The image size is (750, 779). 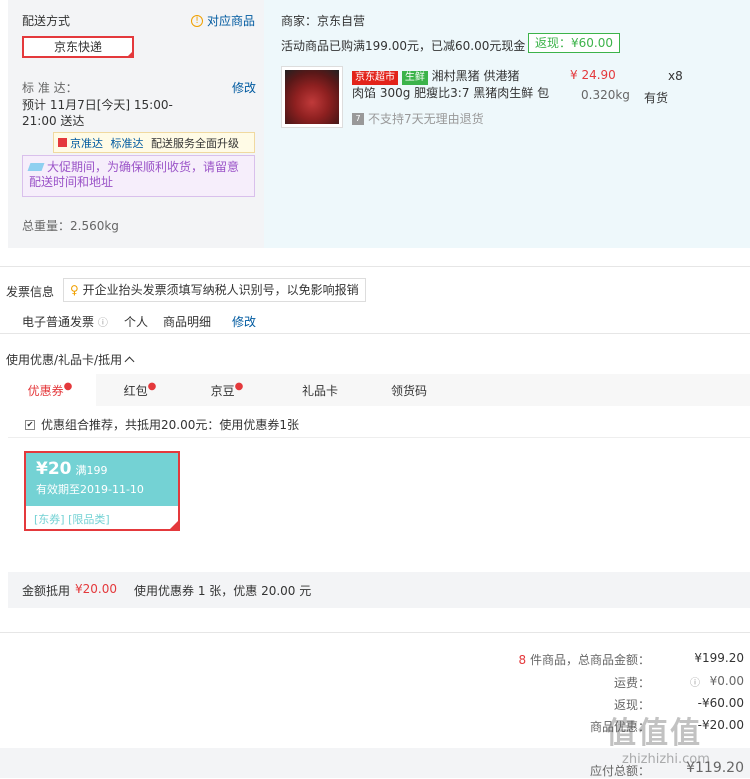 What do you see at coordinates (70, 359) in the screenshot?
I see `discount-toggle: 使用优惠/礼品卡/抵用` at bounding box center [70, 359].